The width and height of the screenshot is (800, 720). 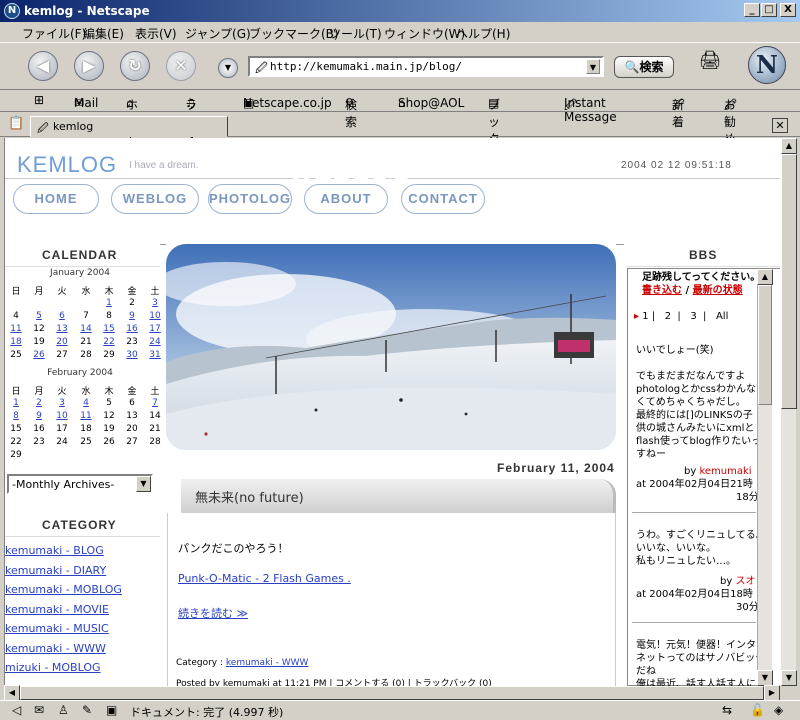 What do you see at coordinates (668, 316) in the screenshot?
I see `bbs-page-2: 2` at bounding box center [668, 316].